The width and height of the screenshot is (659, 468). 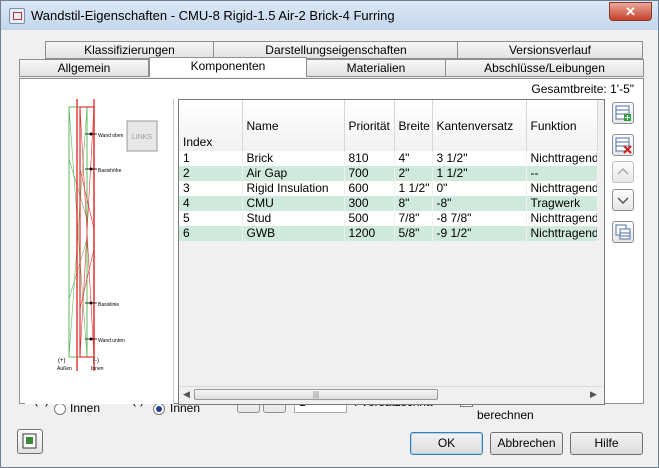 I want to click on links-badge-text: LINKS, so click(x=142, y=137).